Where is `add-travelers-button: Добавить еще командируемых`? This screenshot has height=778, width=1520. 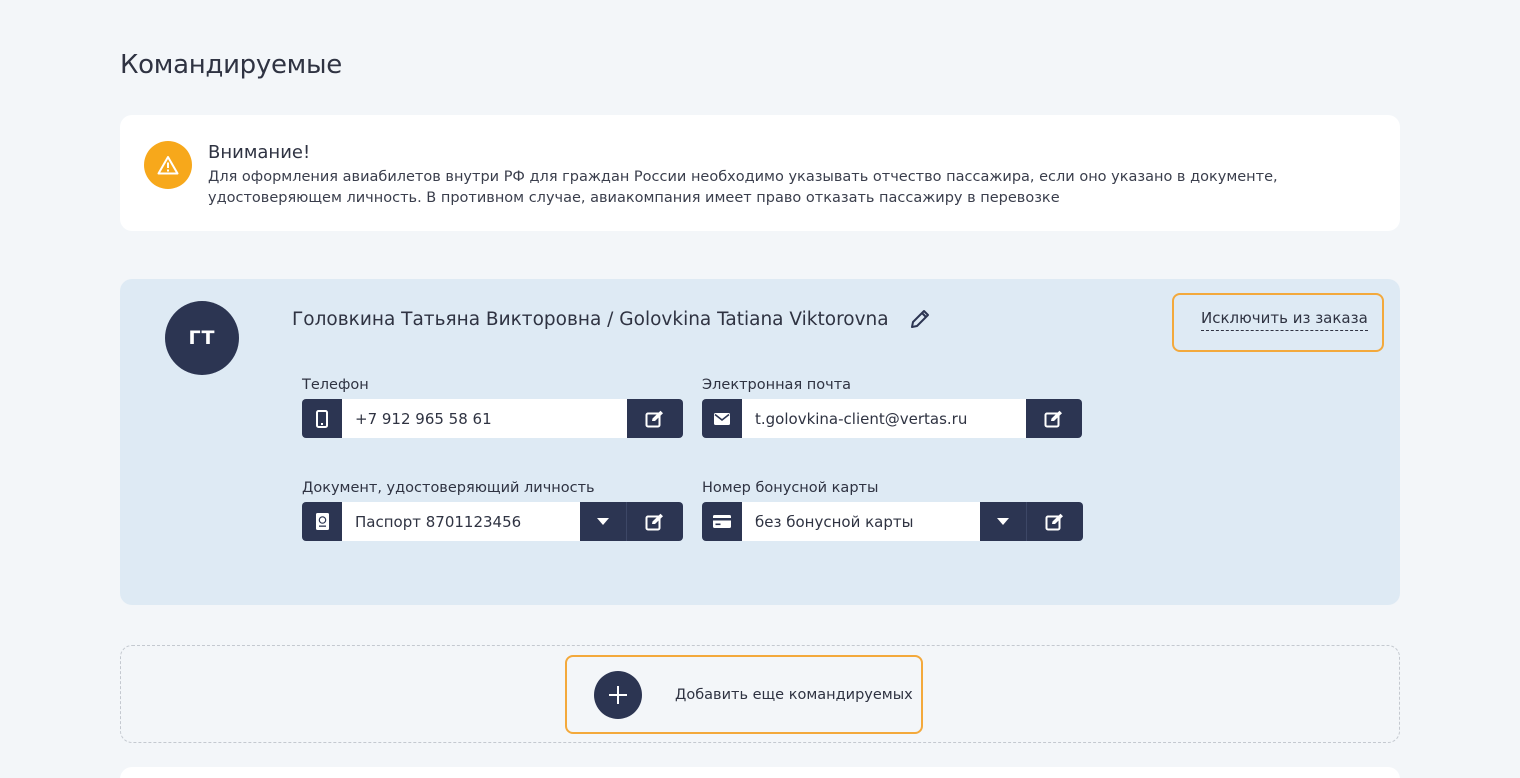
add-travelers-button: Добавить еще командируемых is located at coordinates (744, 694).